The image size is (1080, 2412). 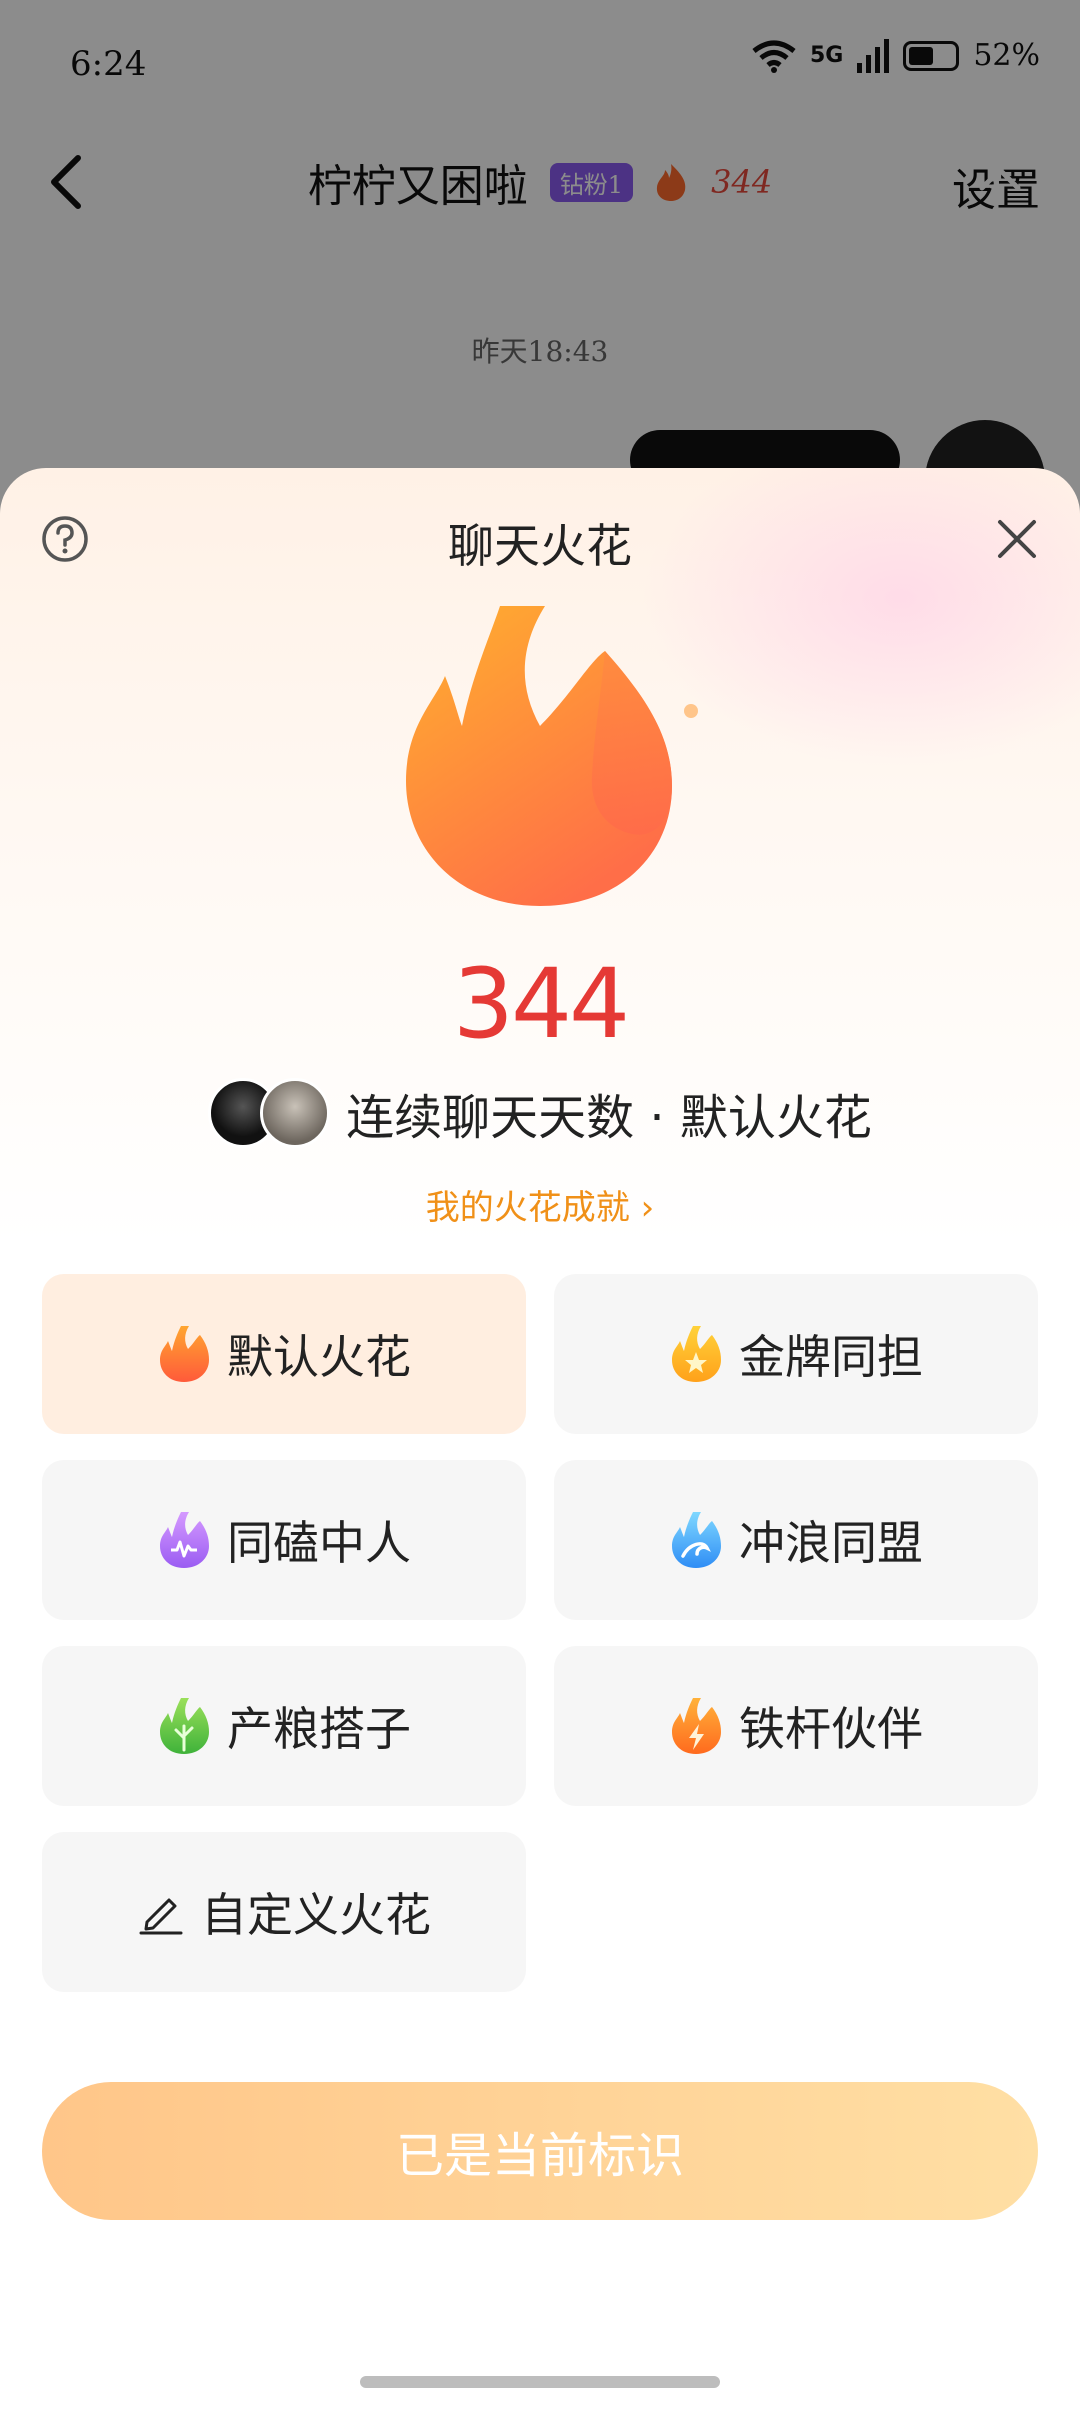 What do you see at coordinates (691, 711) in the screenshot?
I see `spark-dot-decoration` at bounding box center [691, 711].